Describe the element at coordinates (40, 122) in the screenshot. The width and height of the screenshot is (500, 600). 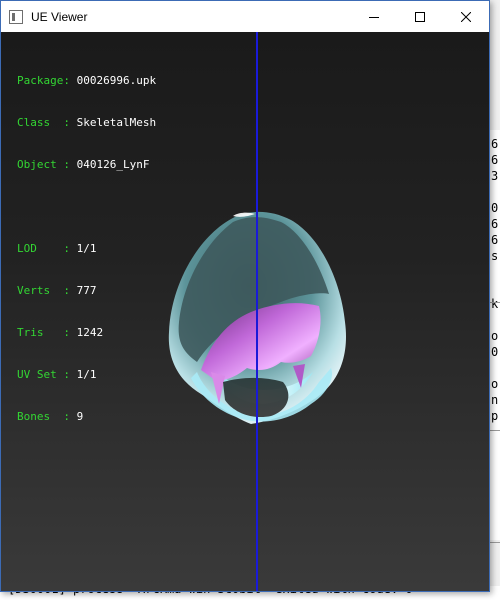
I see `class-label: Class` at that location.